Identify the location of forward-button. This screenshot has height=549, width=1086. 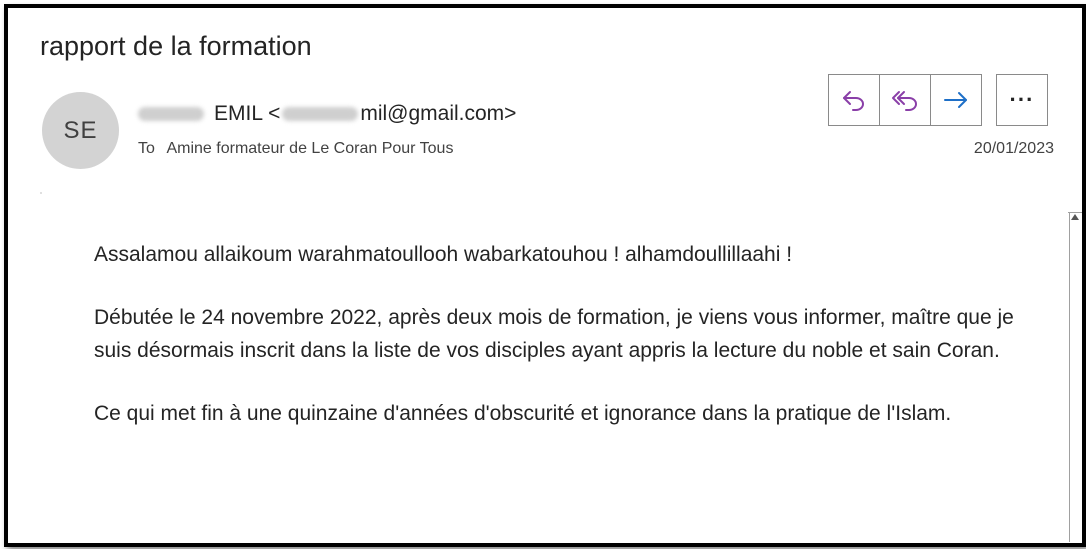
(955, 100).